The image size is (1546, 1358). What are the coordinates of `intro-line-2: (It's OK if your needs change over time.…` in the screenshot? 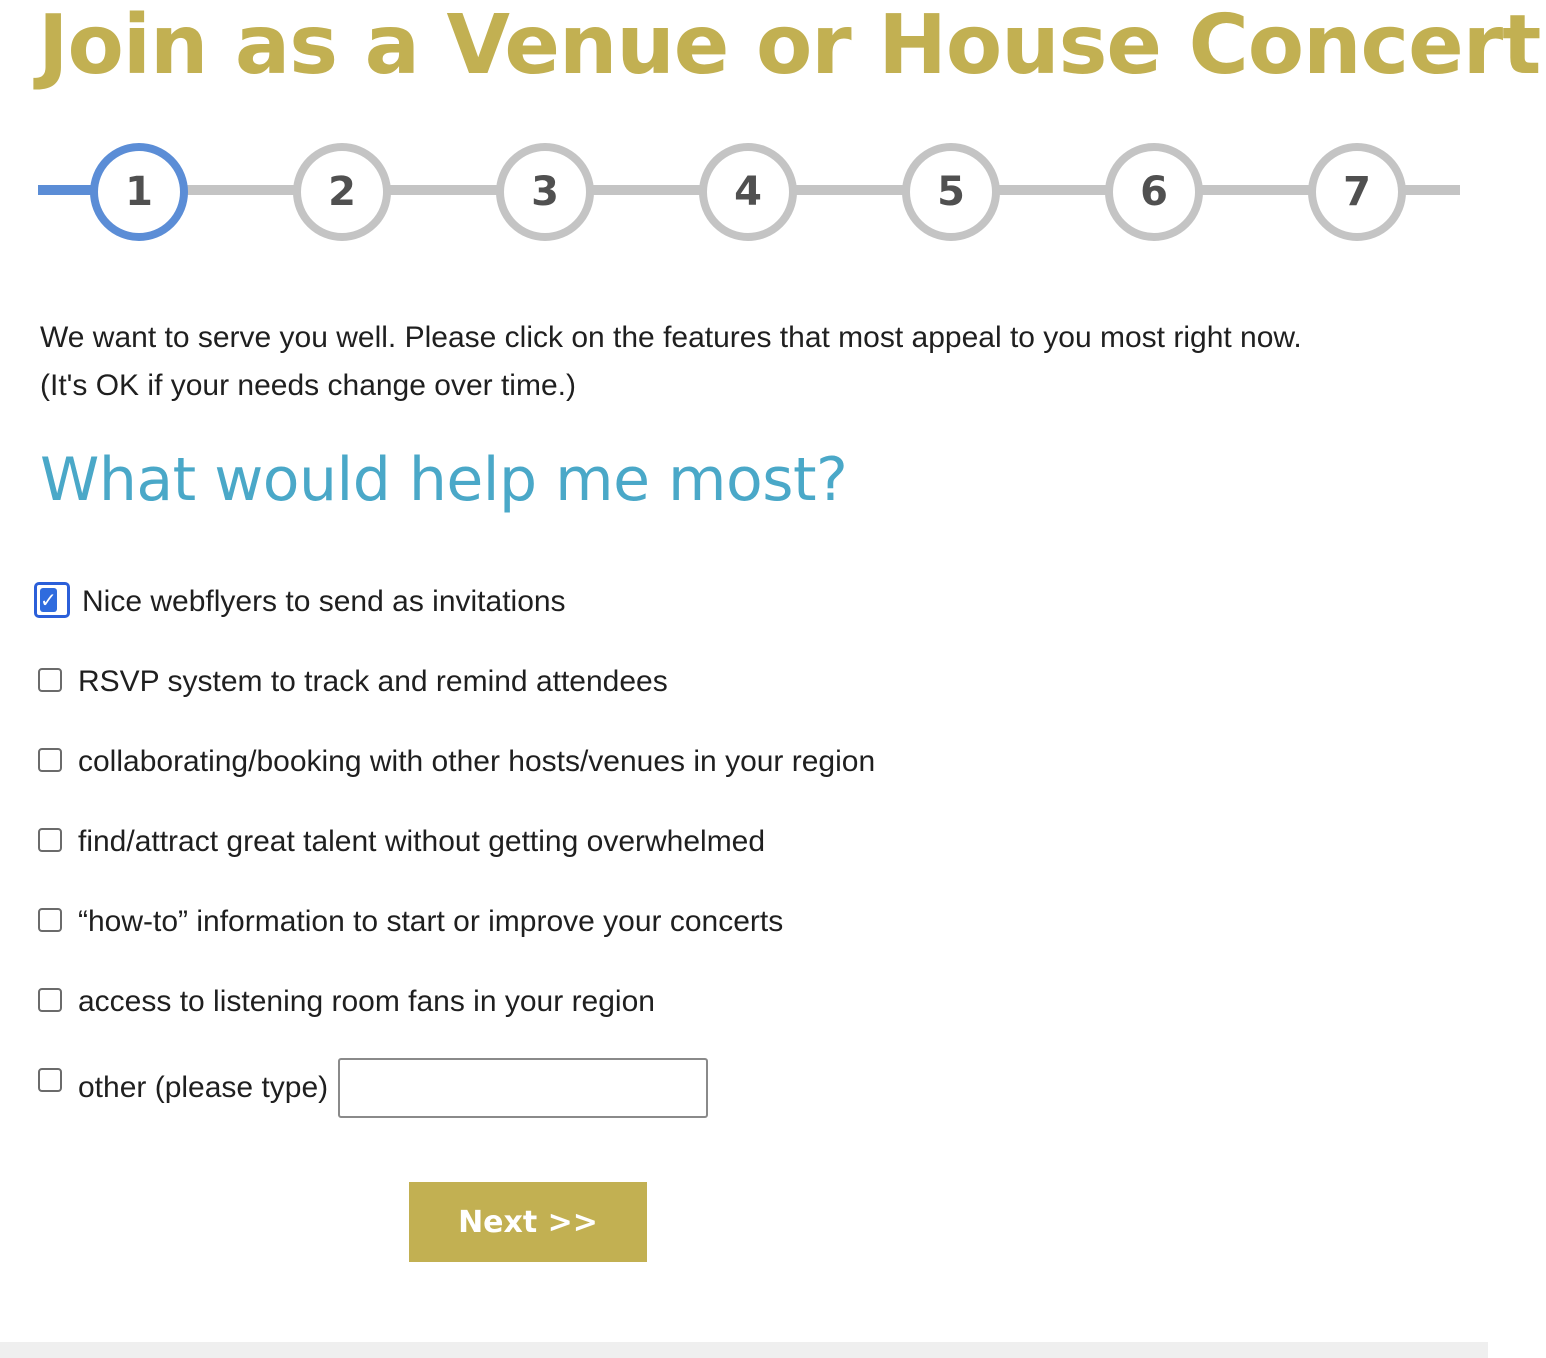 It's located at (308, 385).